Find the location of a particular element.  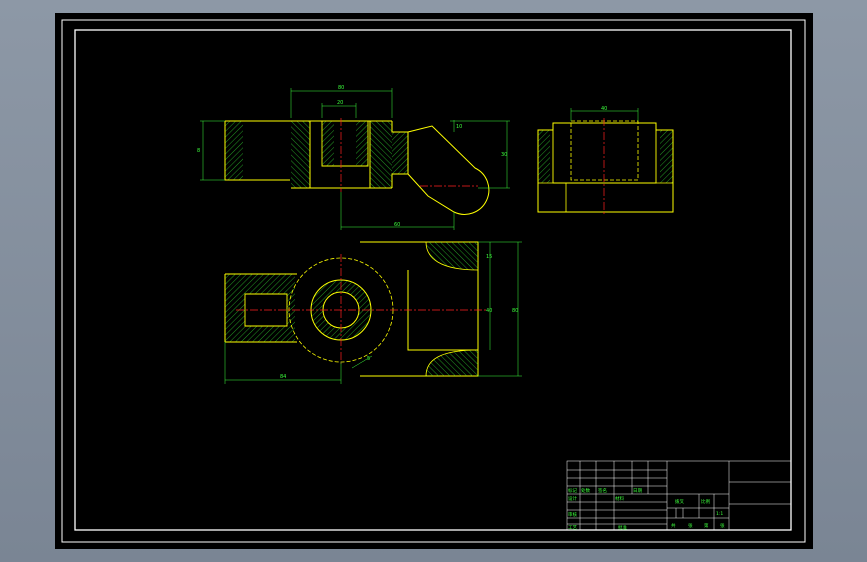

dim-right-height: 30 is located at coordinates (504, 155).